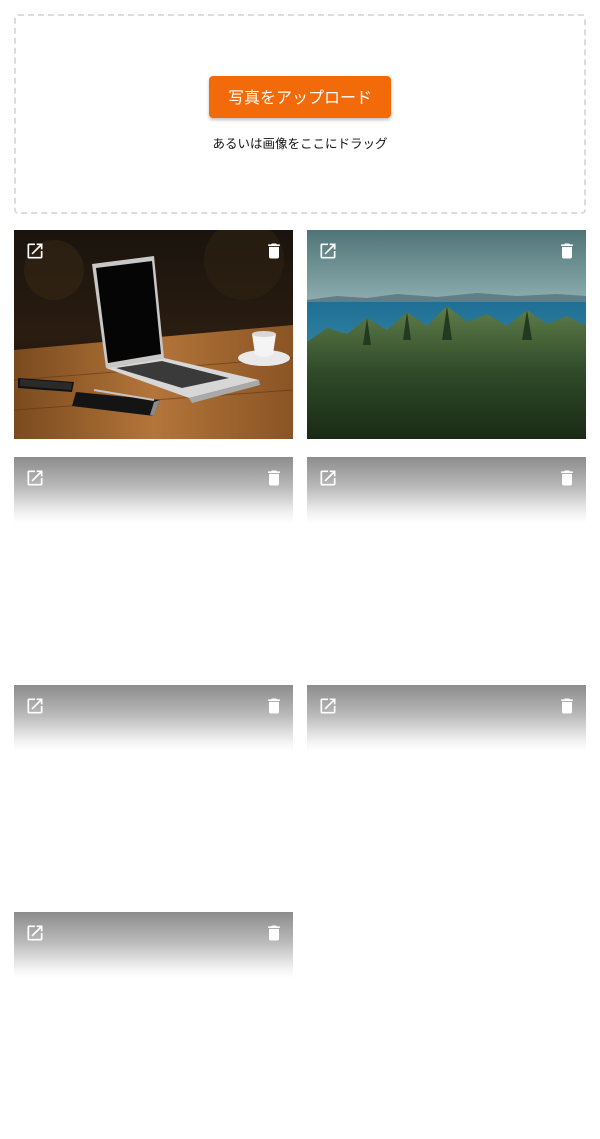  I want to click on forest-sea-photo, so click(446, 334).